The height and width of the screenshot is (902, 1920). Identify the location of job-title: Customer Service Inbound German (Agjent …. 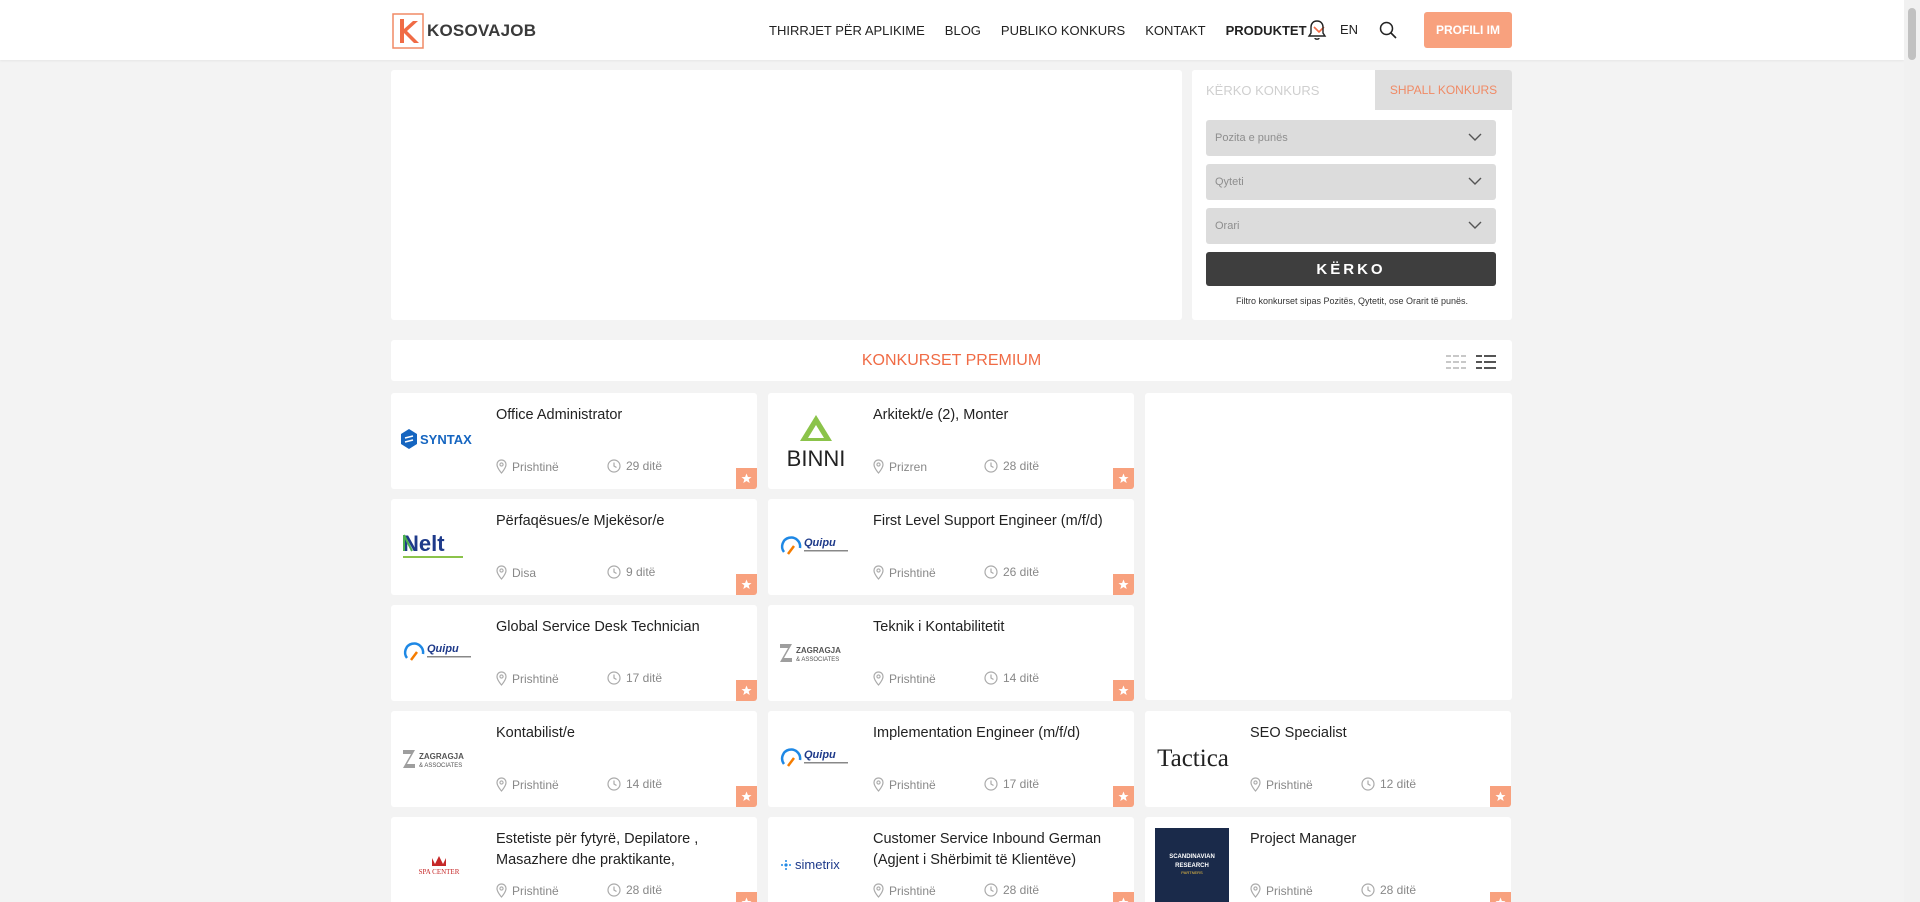
(998, 850).